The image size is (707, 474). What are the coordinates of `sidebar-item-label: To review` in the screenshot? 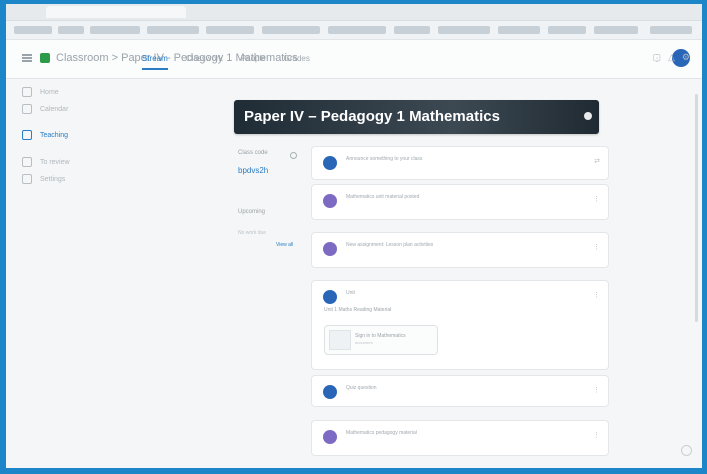 It's located at (55, 162).